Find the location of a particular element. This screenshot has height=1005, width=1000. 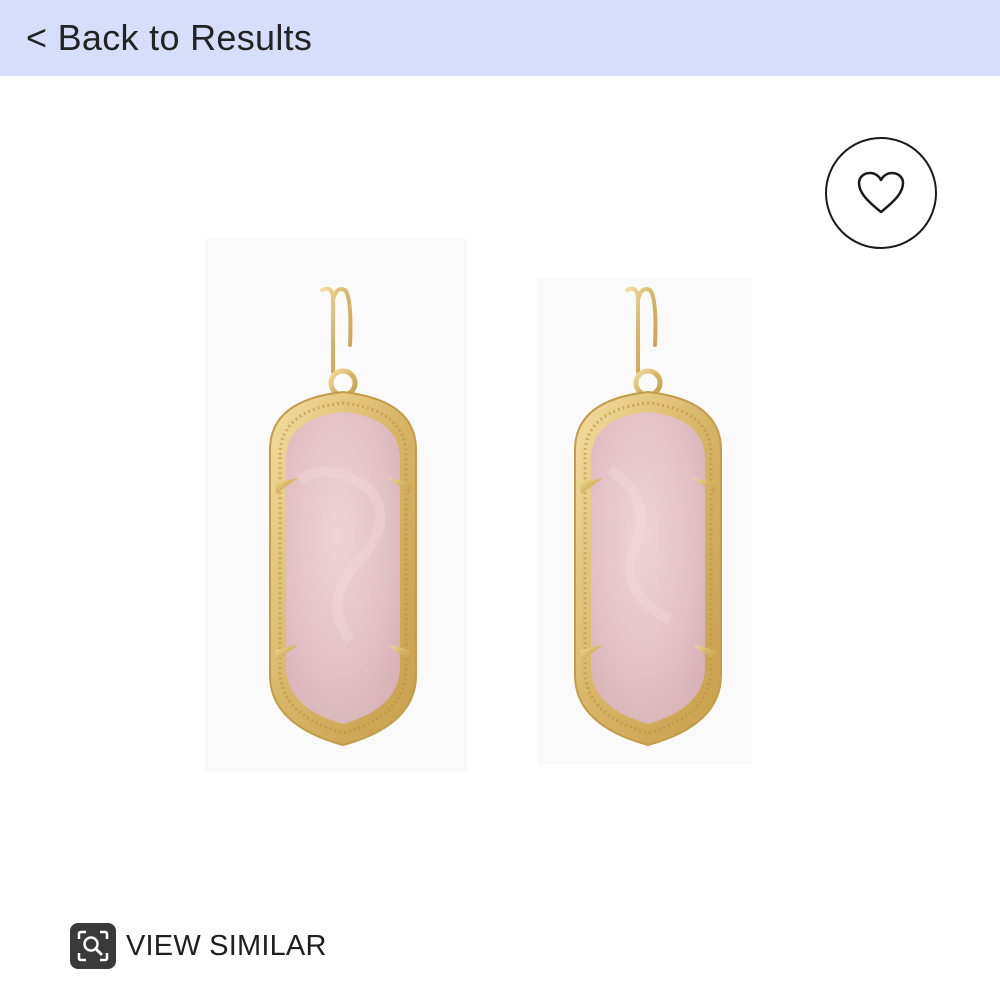

favorite-button is located at coordinates (881, 193).